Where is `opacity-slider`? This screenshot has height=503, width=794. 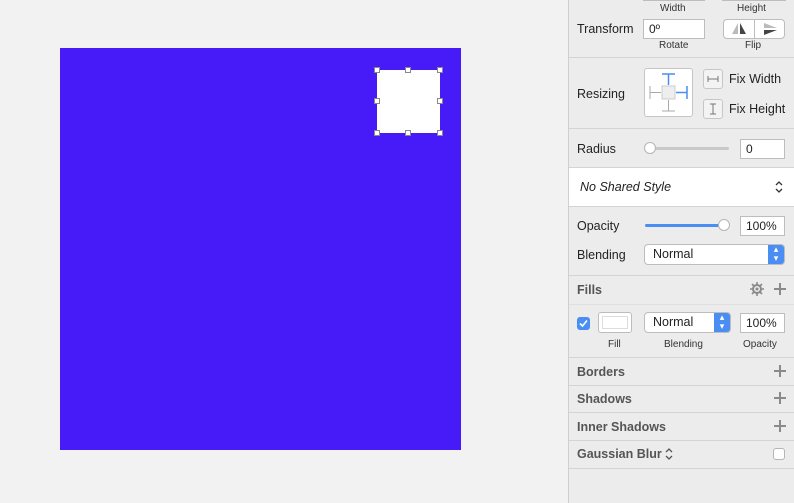
opacity-slider is located at coordinates (685, 225).